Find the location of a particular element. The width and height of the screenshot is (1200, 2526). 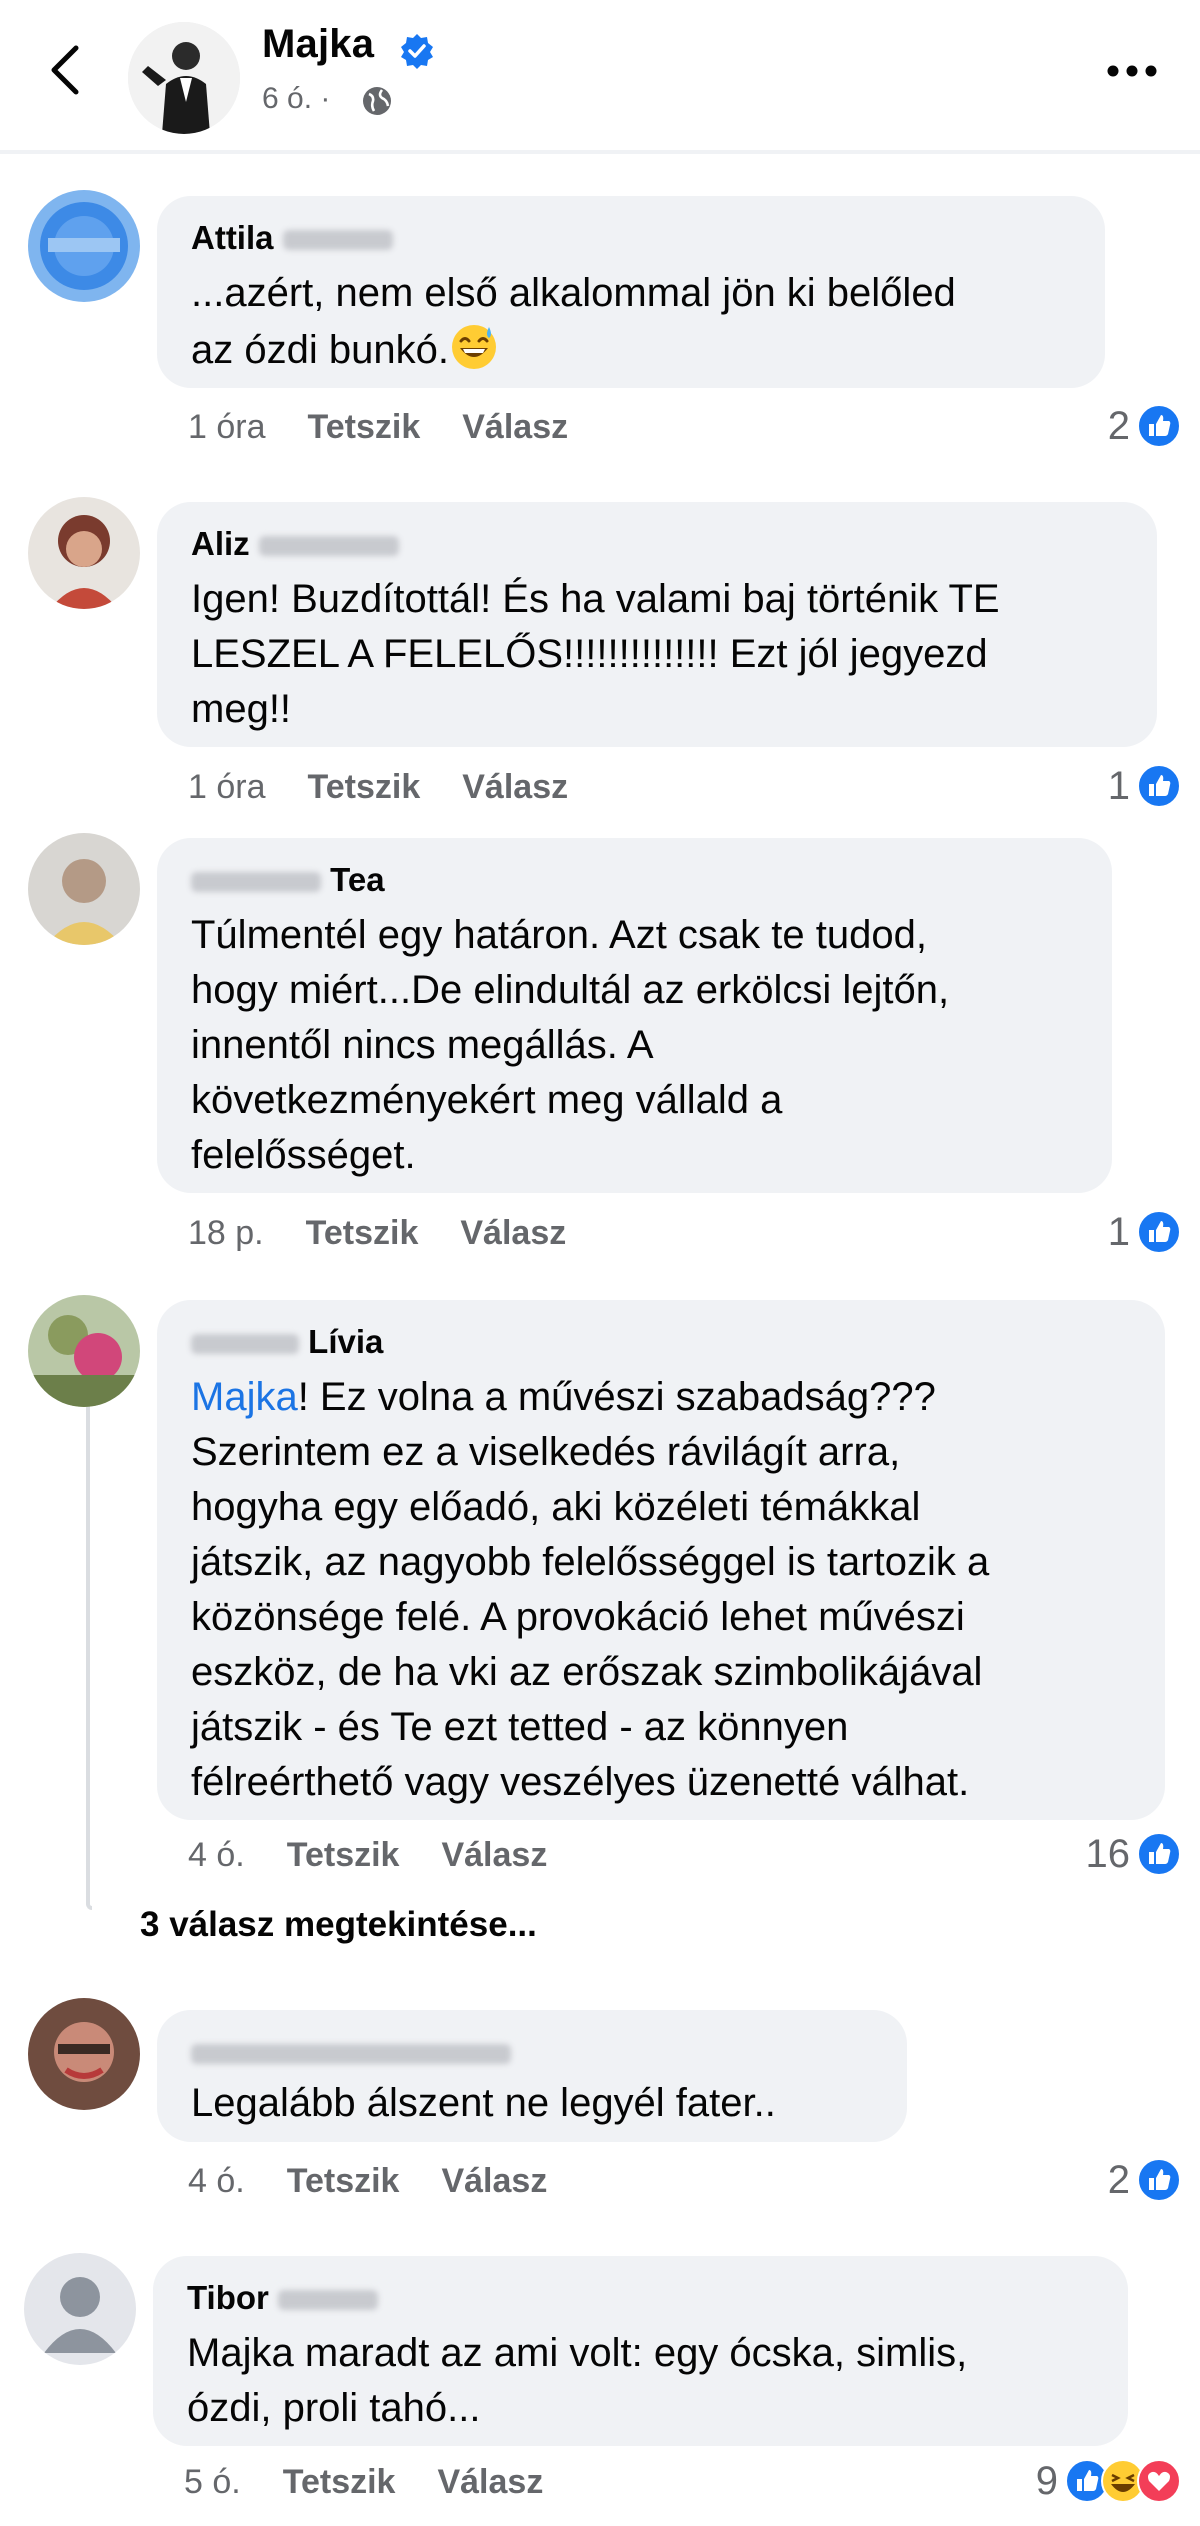

reaction-number: 16 is located at coordinates (1108, 1853).